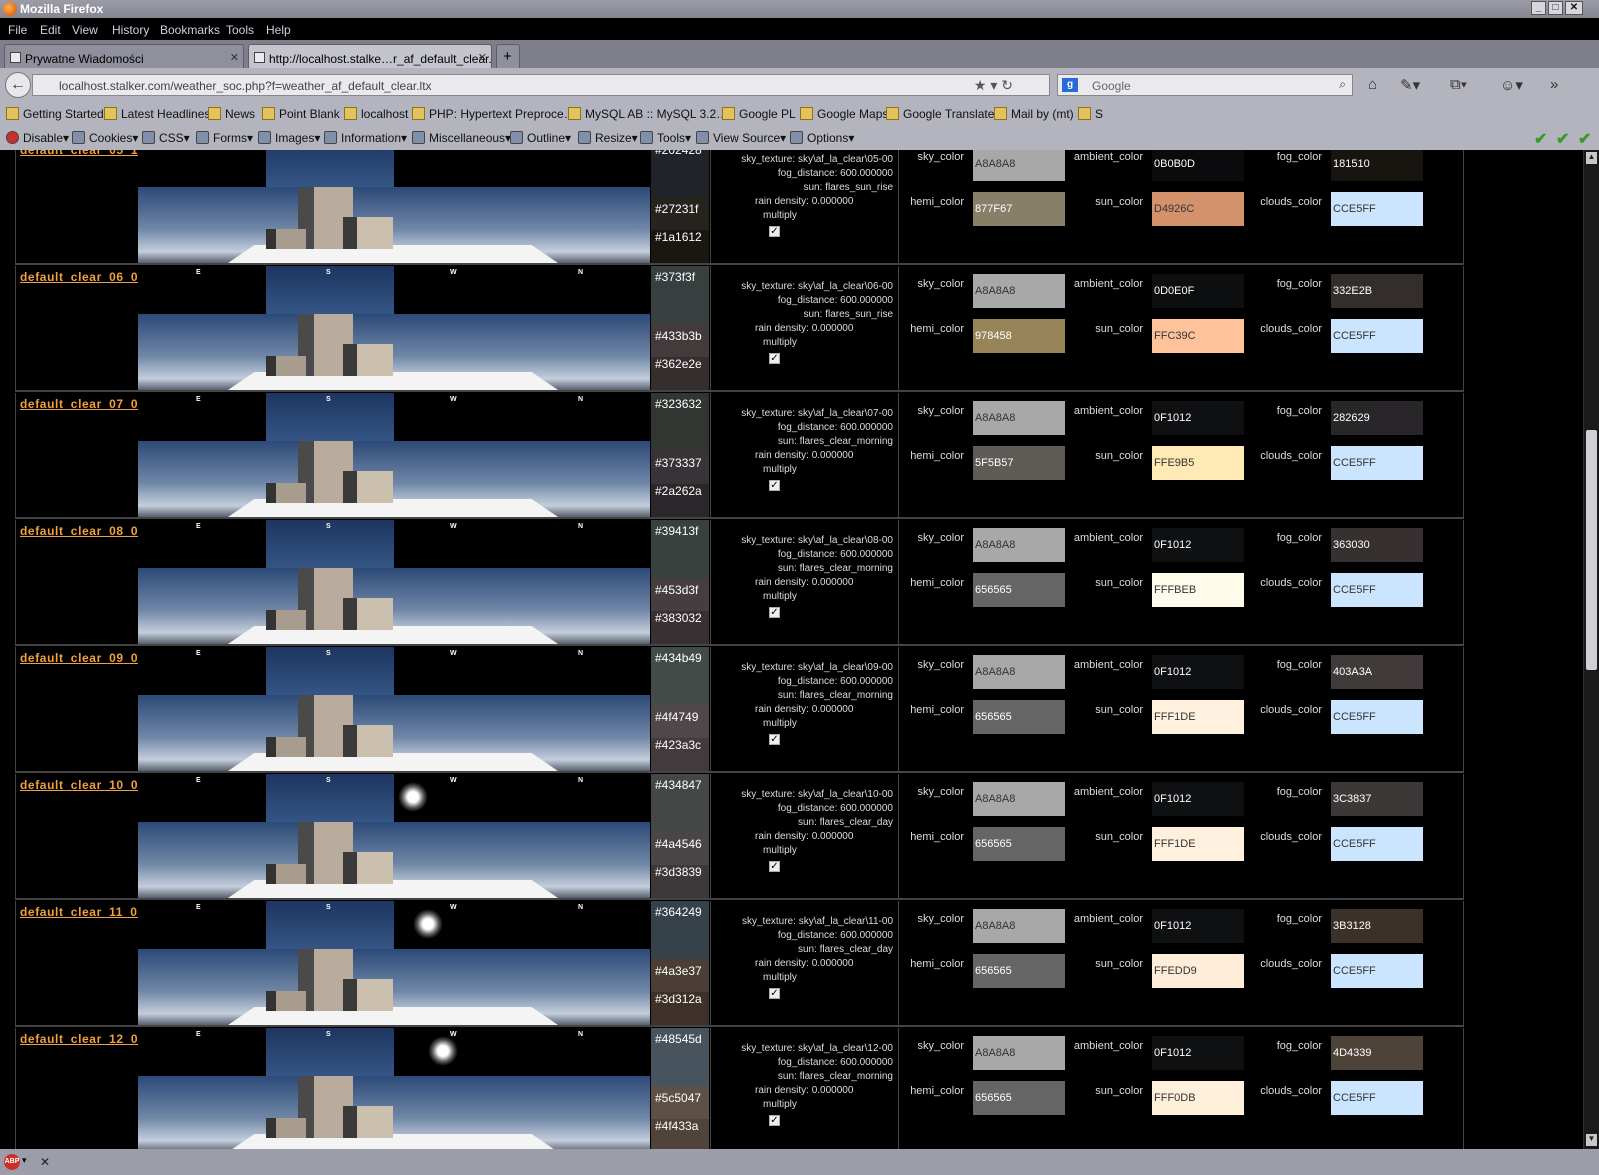 This screenshot has width=1599, height=1175. I want to click on fog-color-swatch: 363030, so click(1377, 545).